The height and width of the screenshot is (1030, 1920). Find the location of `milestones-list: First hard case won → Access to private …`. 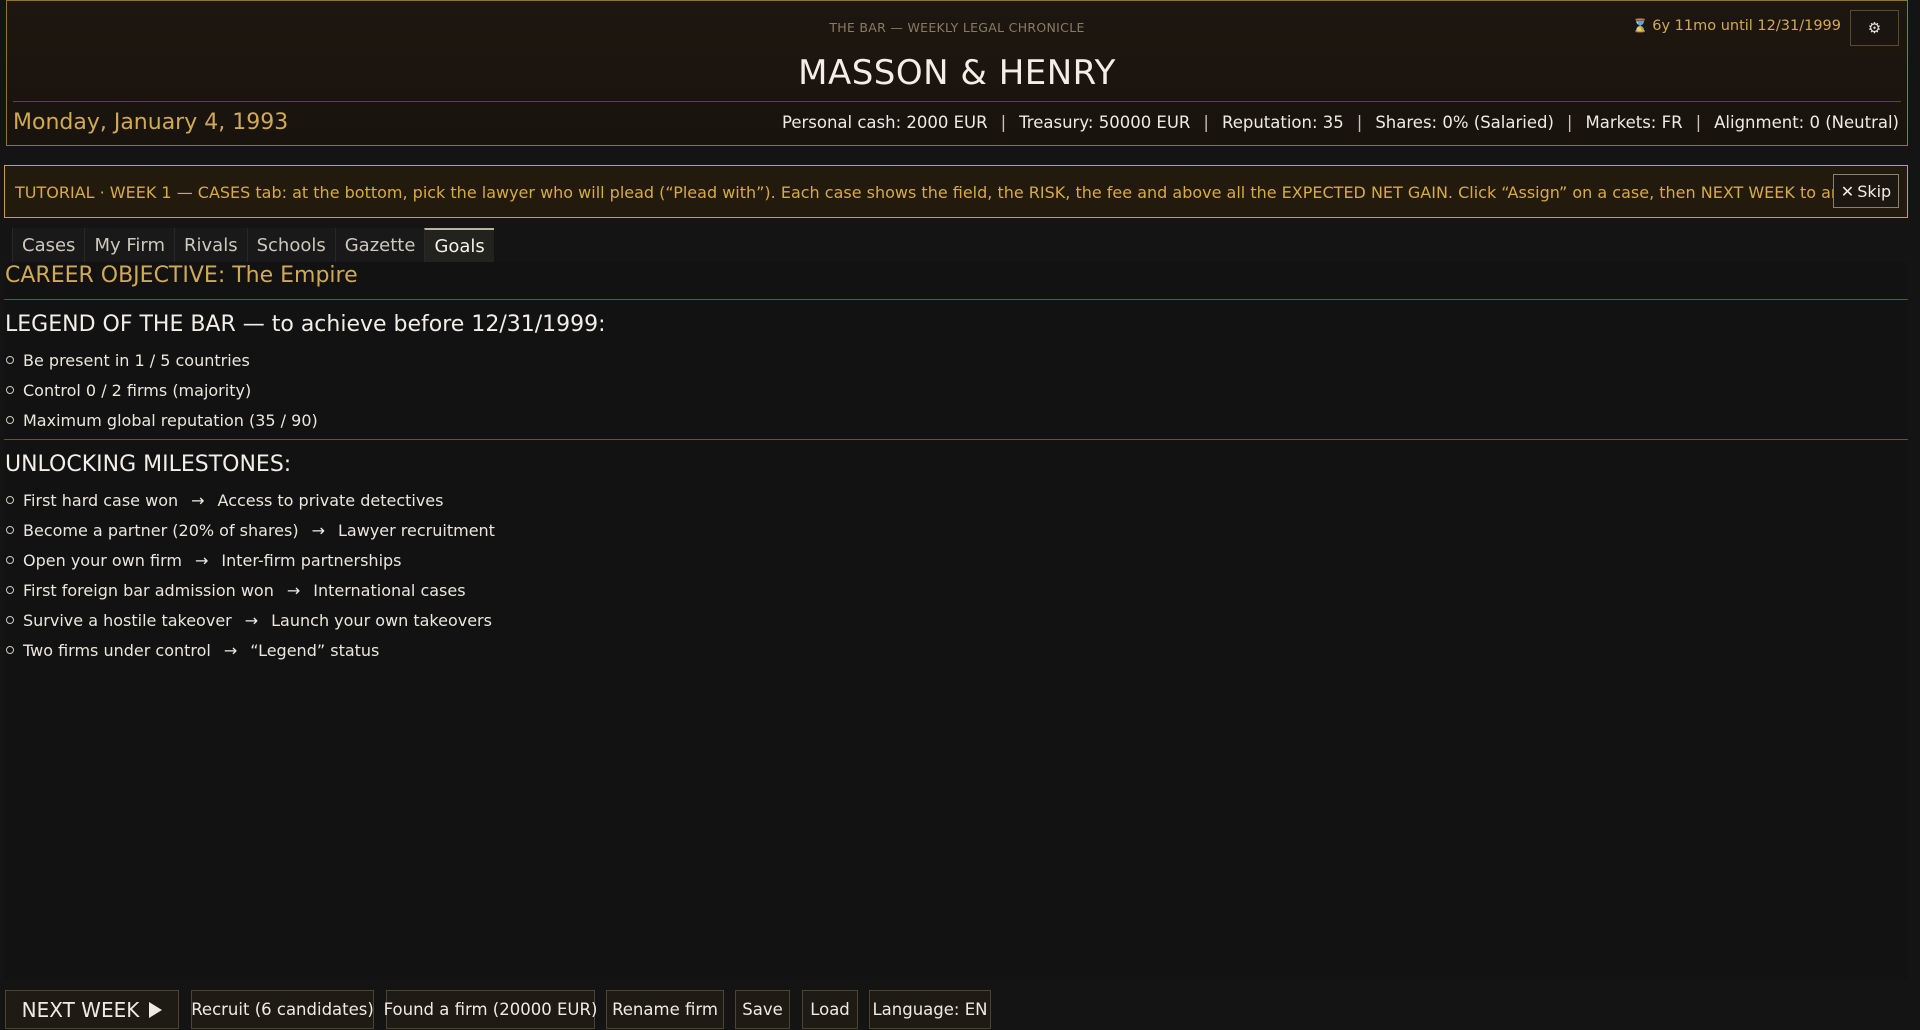

milestones-list: First hard case won → Access to private … is located at coordinates (250, 575).